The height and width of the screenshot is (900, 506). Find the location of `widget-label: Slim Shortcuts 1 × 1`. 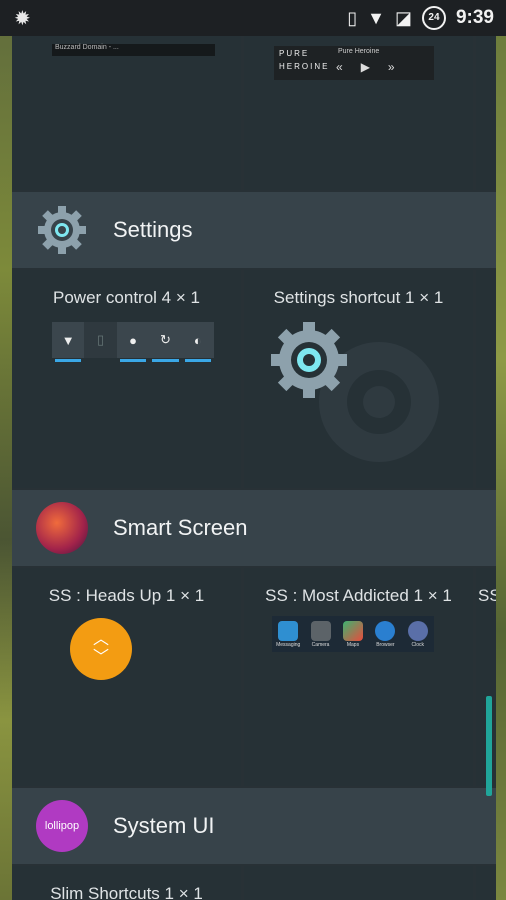

widget-label: Slim Shortcuts 1 × 1 is located at coordinates (126, 892).